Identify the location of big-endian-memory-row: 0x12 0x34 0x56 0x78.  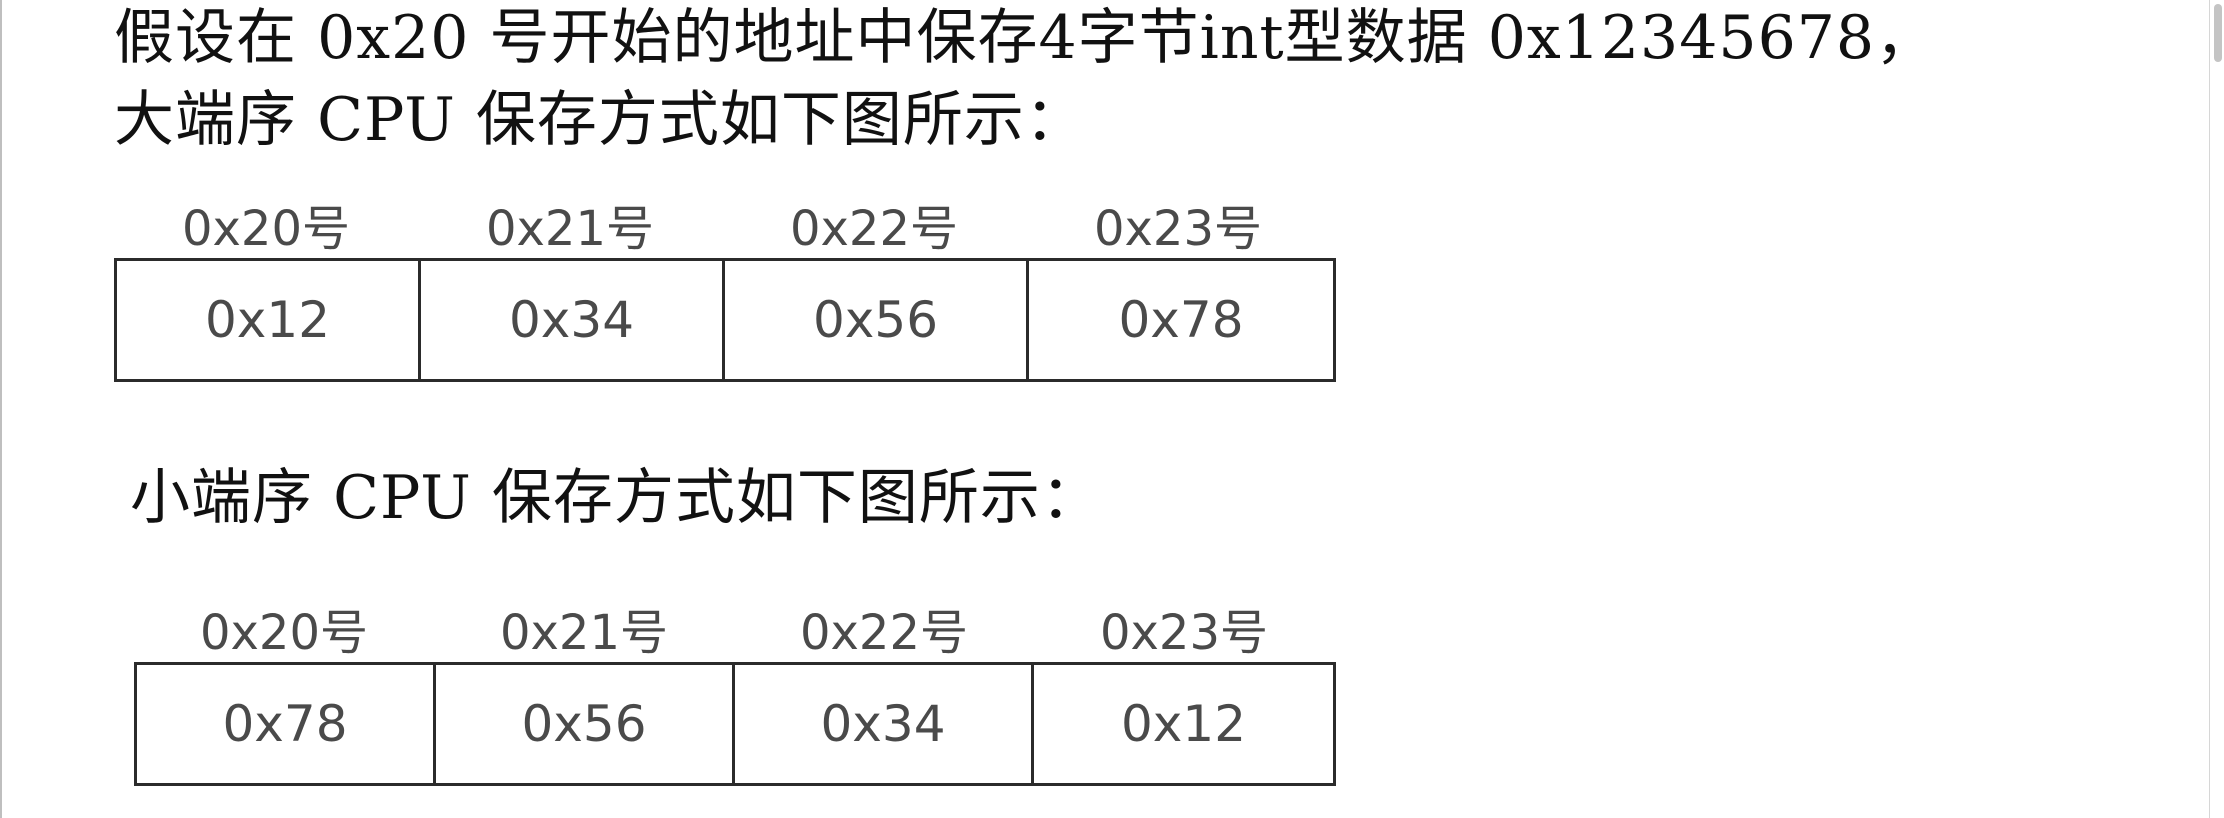
(725, 320).